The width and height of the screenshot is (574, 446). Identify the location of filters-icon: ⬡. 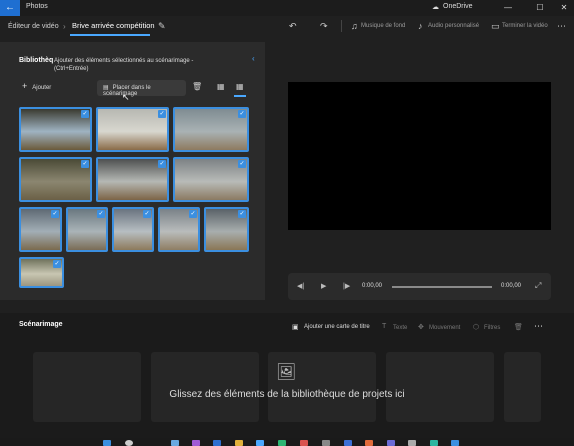
(476, 327).